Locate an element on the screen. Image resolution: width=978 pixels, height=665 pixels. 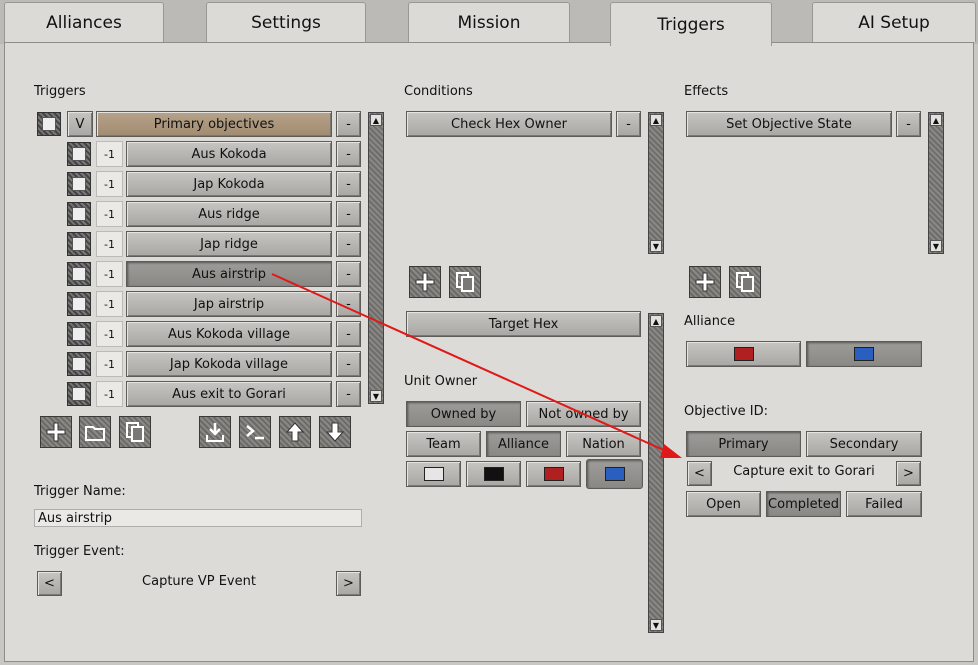
condition-settings-scrollbar: ▲ ▼ is located at coordinates (656, 473).